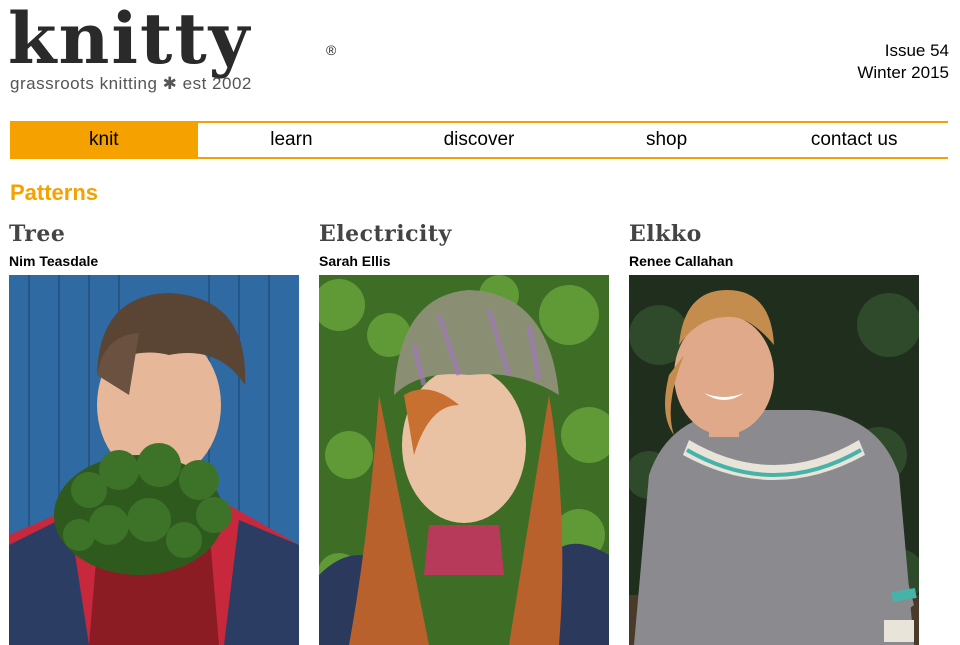 The height and width of the screenshot is (645, 960). I want to click on pattern-author: Renee Callahan, so click(681, 261).